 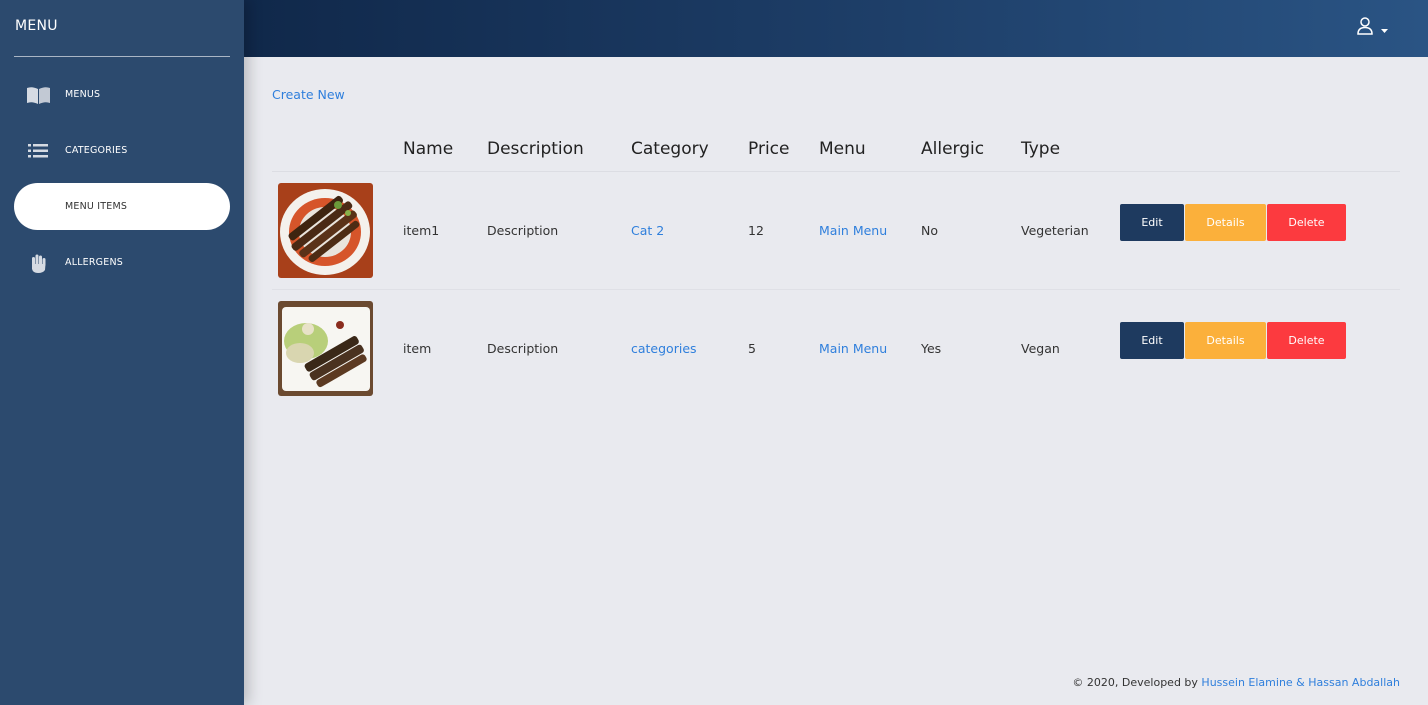 I want to click on user-menu-toggle, so click(x=1372, y=28).